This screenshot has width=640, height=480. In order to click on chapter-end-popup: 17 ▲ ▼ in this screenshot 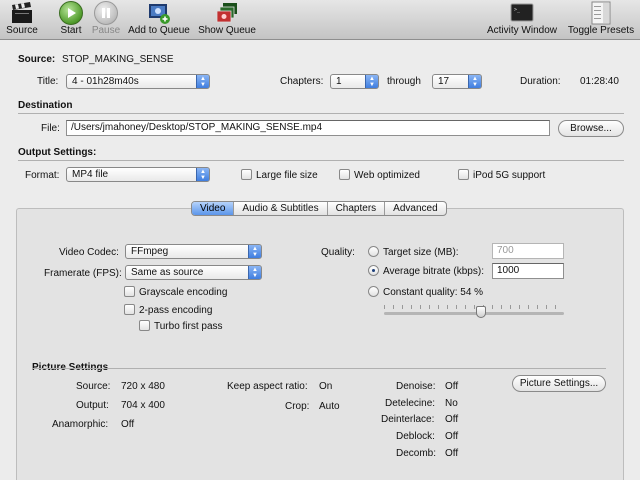, I will do `click(457, 81)`.